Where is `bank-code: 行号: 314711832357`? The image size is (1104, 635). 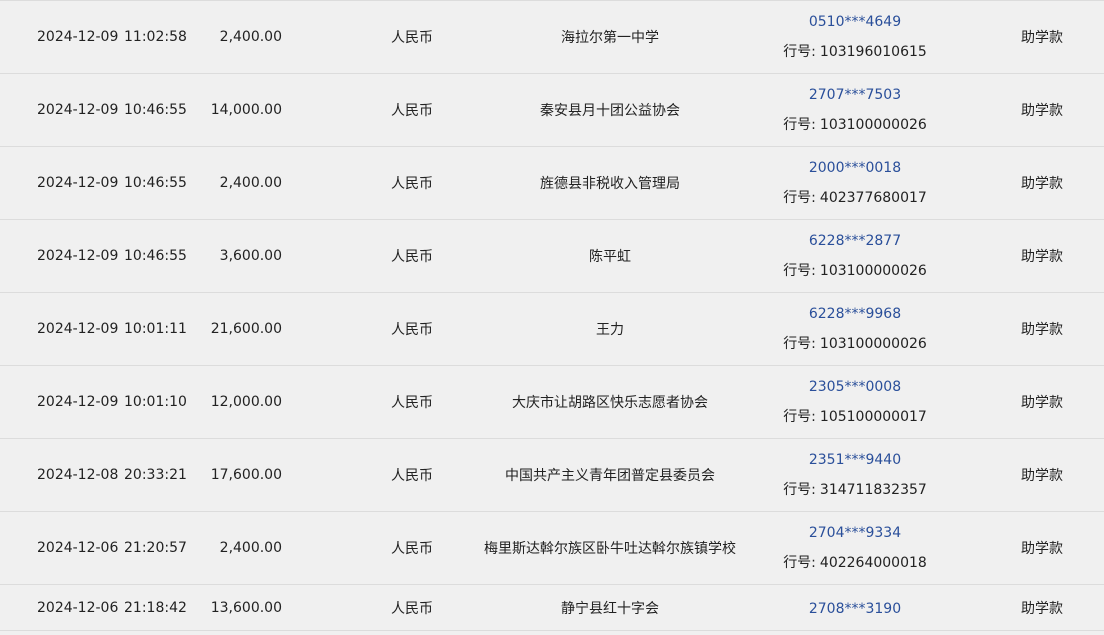
bank-code: 行号: 314711832357 is located at coordinates (855, 490).